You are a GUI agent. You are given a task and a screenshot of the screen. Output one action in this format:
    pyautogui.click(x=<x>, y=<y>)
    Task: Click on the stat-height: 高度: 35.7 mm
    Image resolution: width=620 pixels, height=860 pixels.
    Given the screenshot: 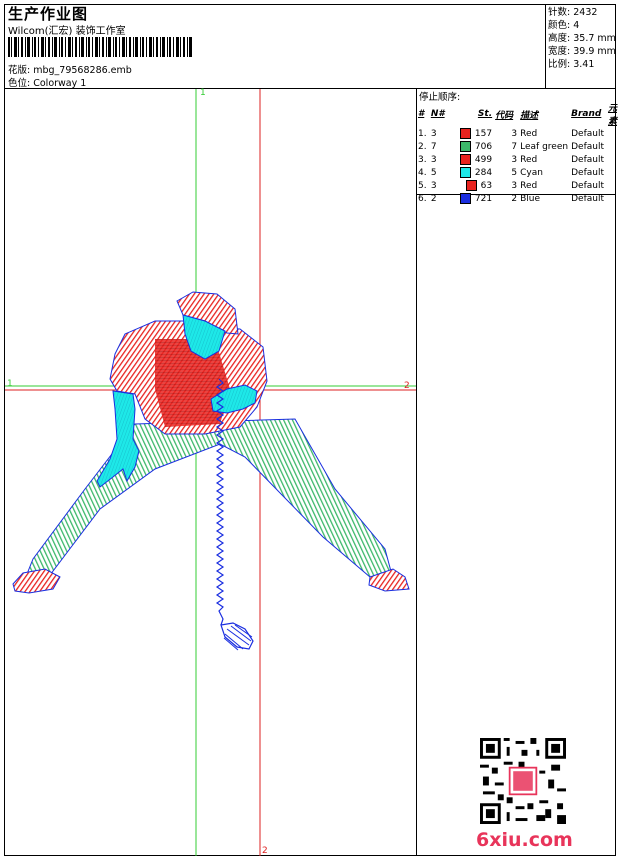 What is the action you would take?
    pyautogui.click(x=582, y=38)
    